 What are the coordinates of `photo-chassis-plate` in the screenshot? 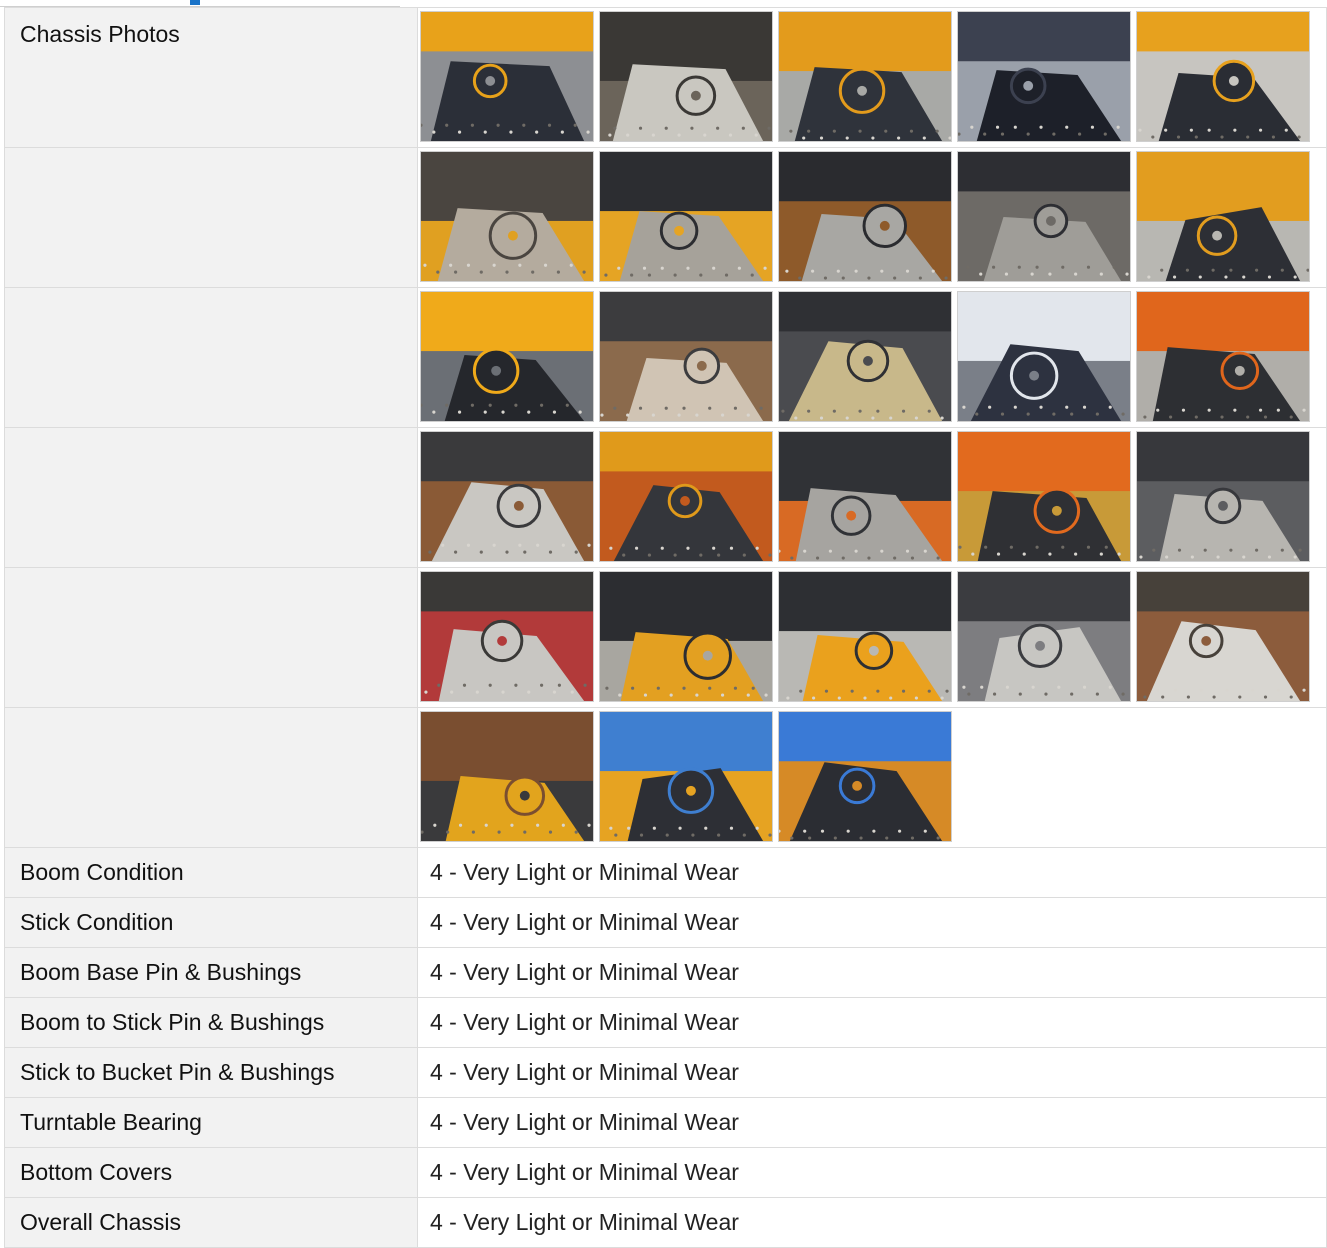 It's located at (1044, 76).